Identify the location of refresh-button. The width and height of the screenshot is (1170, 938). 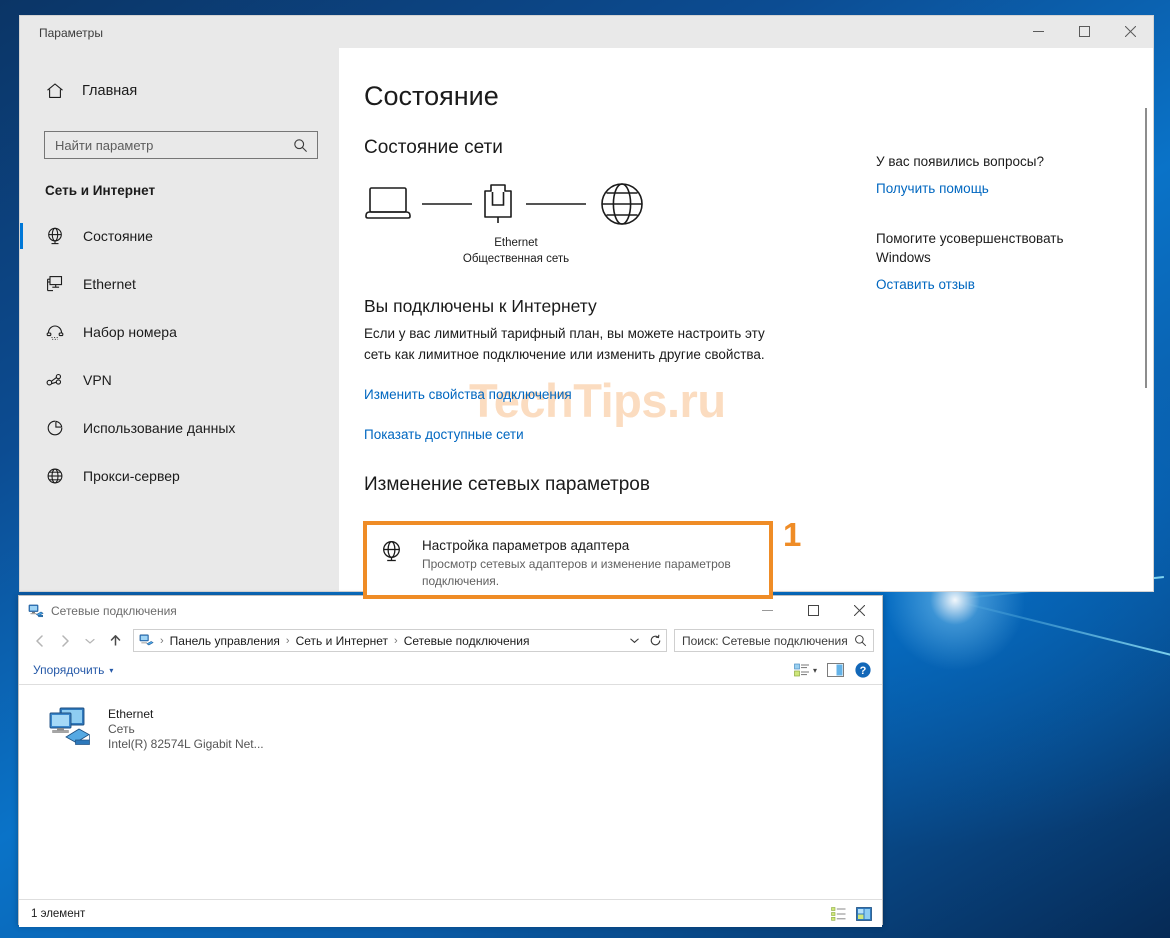
(655, 640).